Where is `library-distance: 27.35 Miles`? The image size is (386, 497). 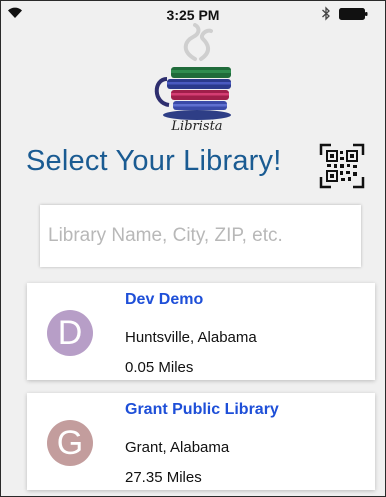
library-distance: 27.35 Miles is located at coordinates (163, 477).